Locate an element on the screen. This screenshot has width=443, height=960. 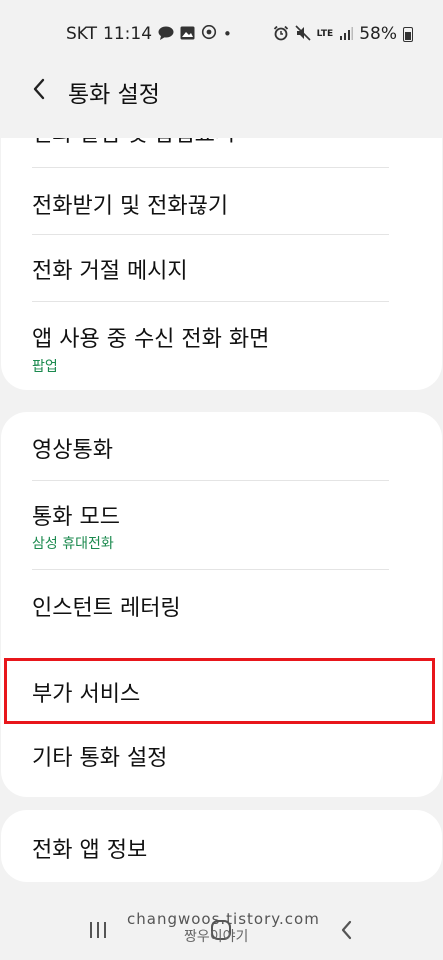
list-item-label: 인스턴트 레터링 is located at coordinates (106, 608).